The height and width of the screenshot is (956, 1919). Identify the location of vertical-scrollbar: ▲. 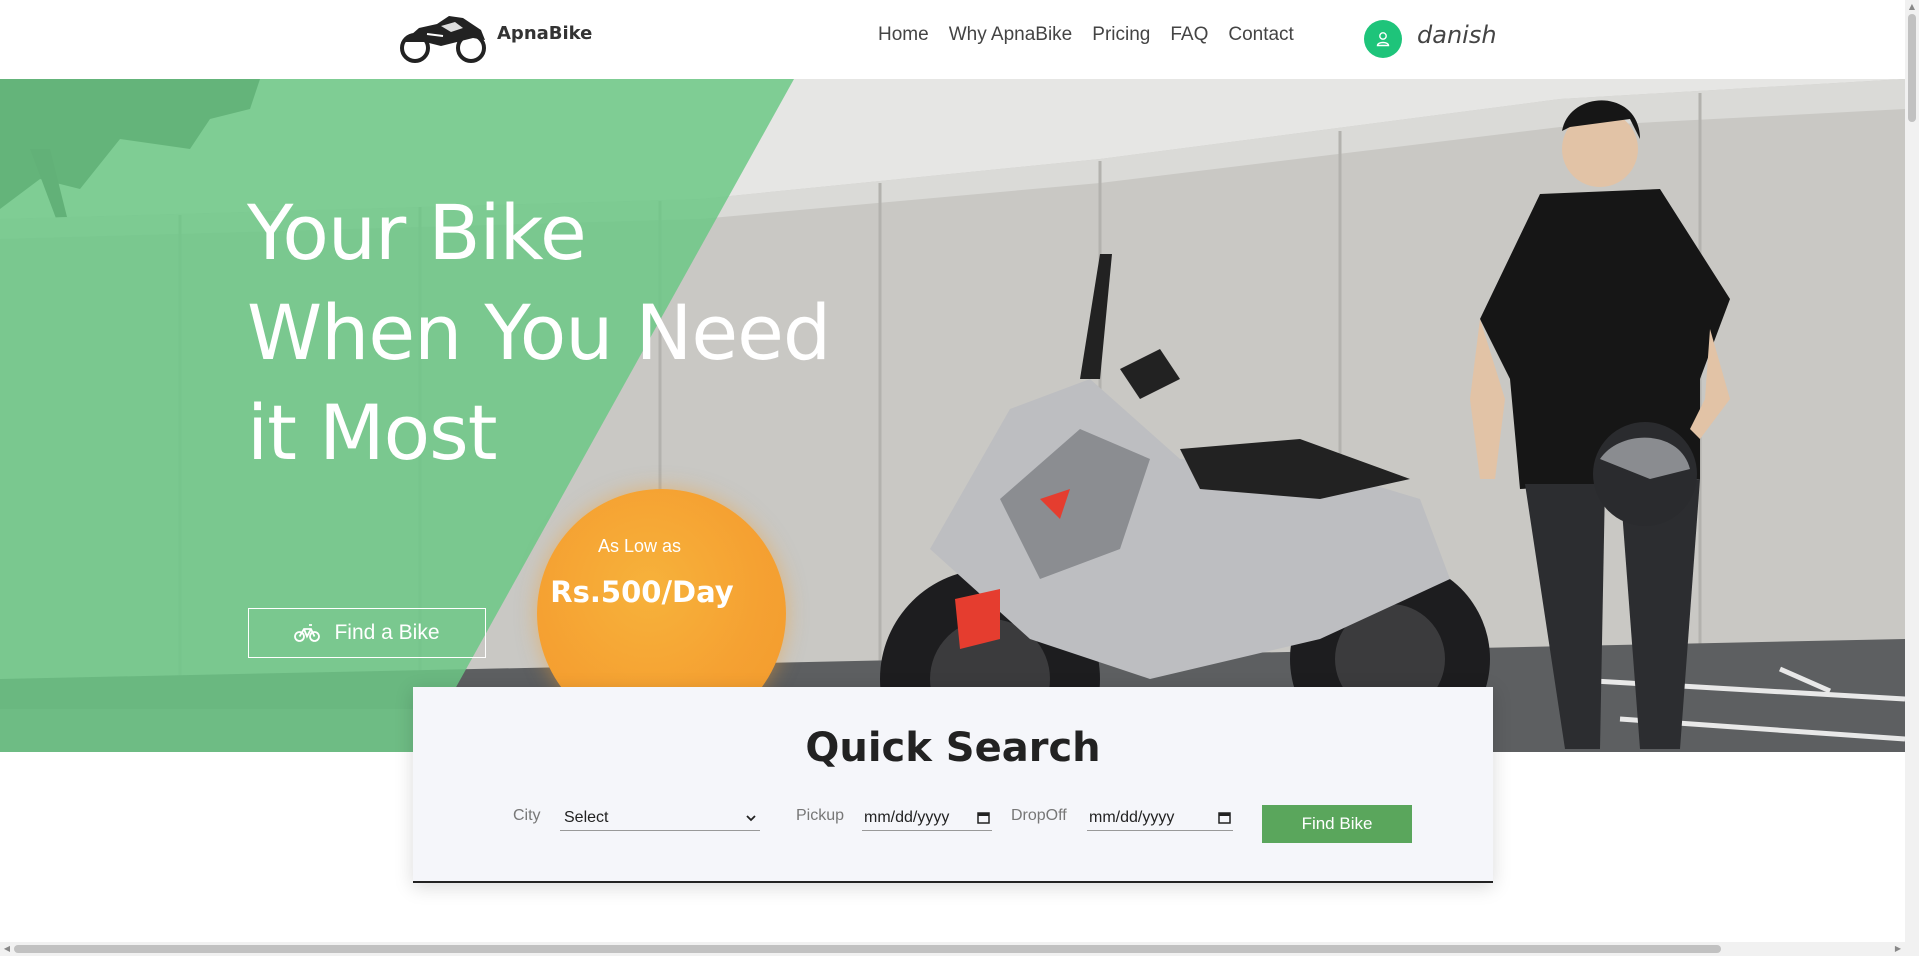
(1912, 478).